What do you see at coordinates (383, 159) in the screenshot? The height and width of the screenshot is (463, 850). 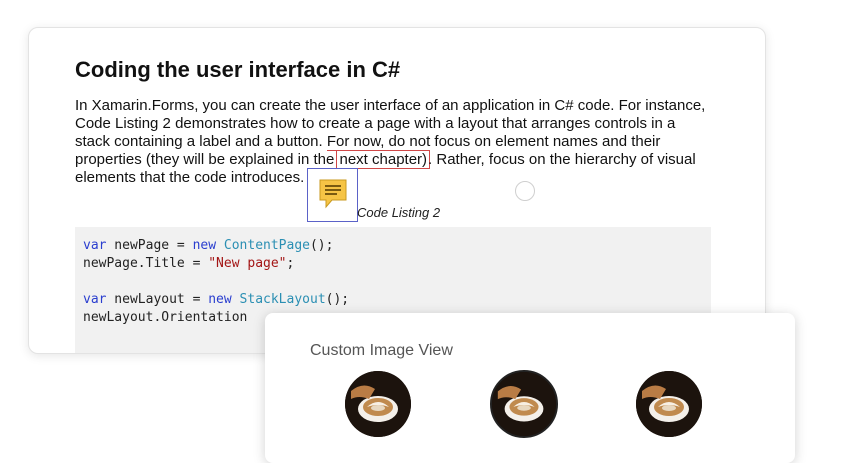 I see `annotation-highlight-box: next chapter)` at bounding box center [383, 159].